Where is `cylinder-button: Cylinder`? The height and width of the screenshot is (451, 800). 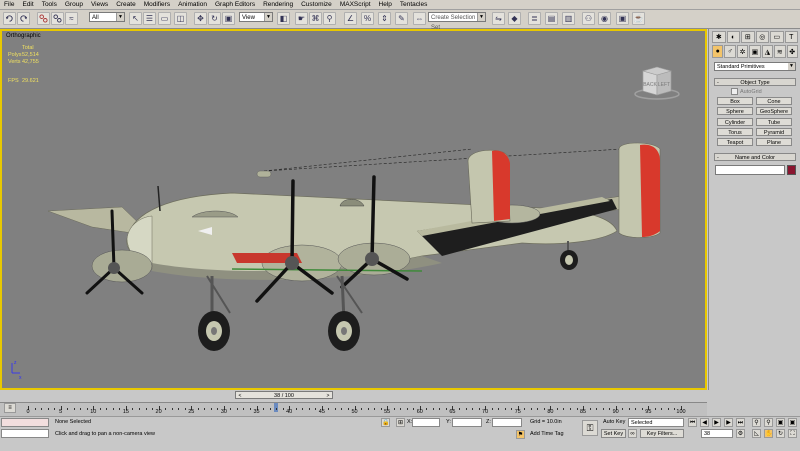 cylinder-button: Cylinder is located at coordinates (735, 122).